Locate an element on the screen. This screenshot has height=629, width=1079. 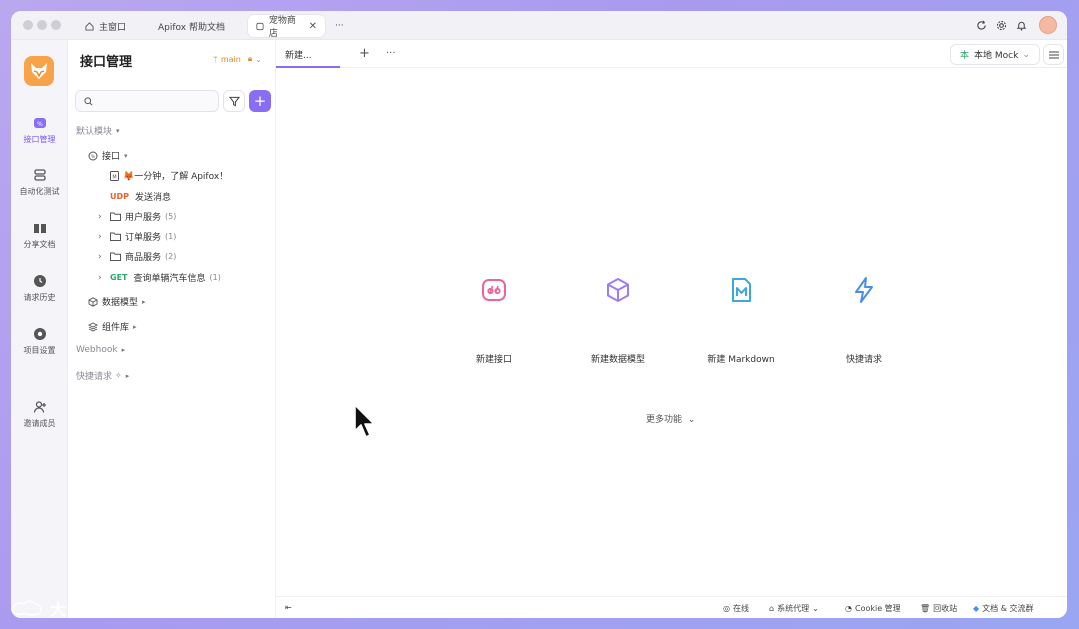
rail-item-request-history: 请求历史 is located at coordinates (39, 288).